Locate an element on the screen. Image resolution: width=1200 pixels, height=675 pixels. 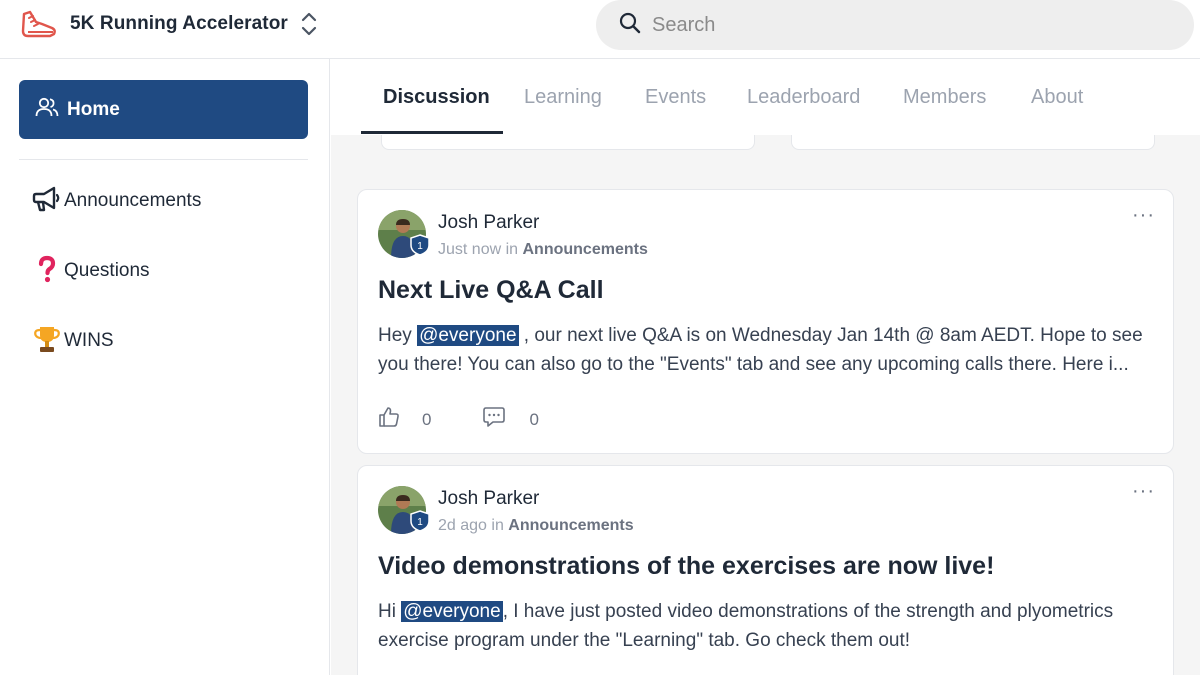
post-body-text: Hey is located at coordinates (398, 335).